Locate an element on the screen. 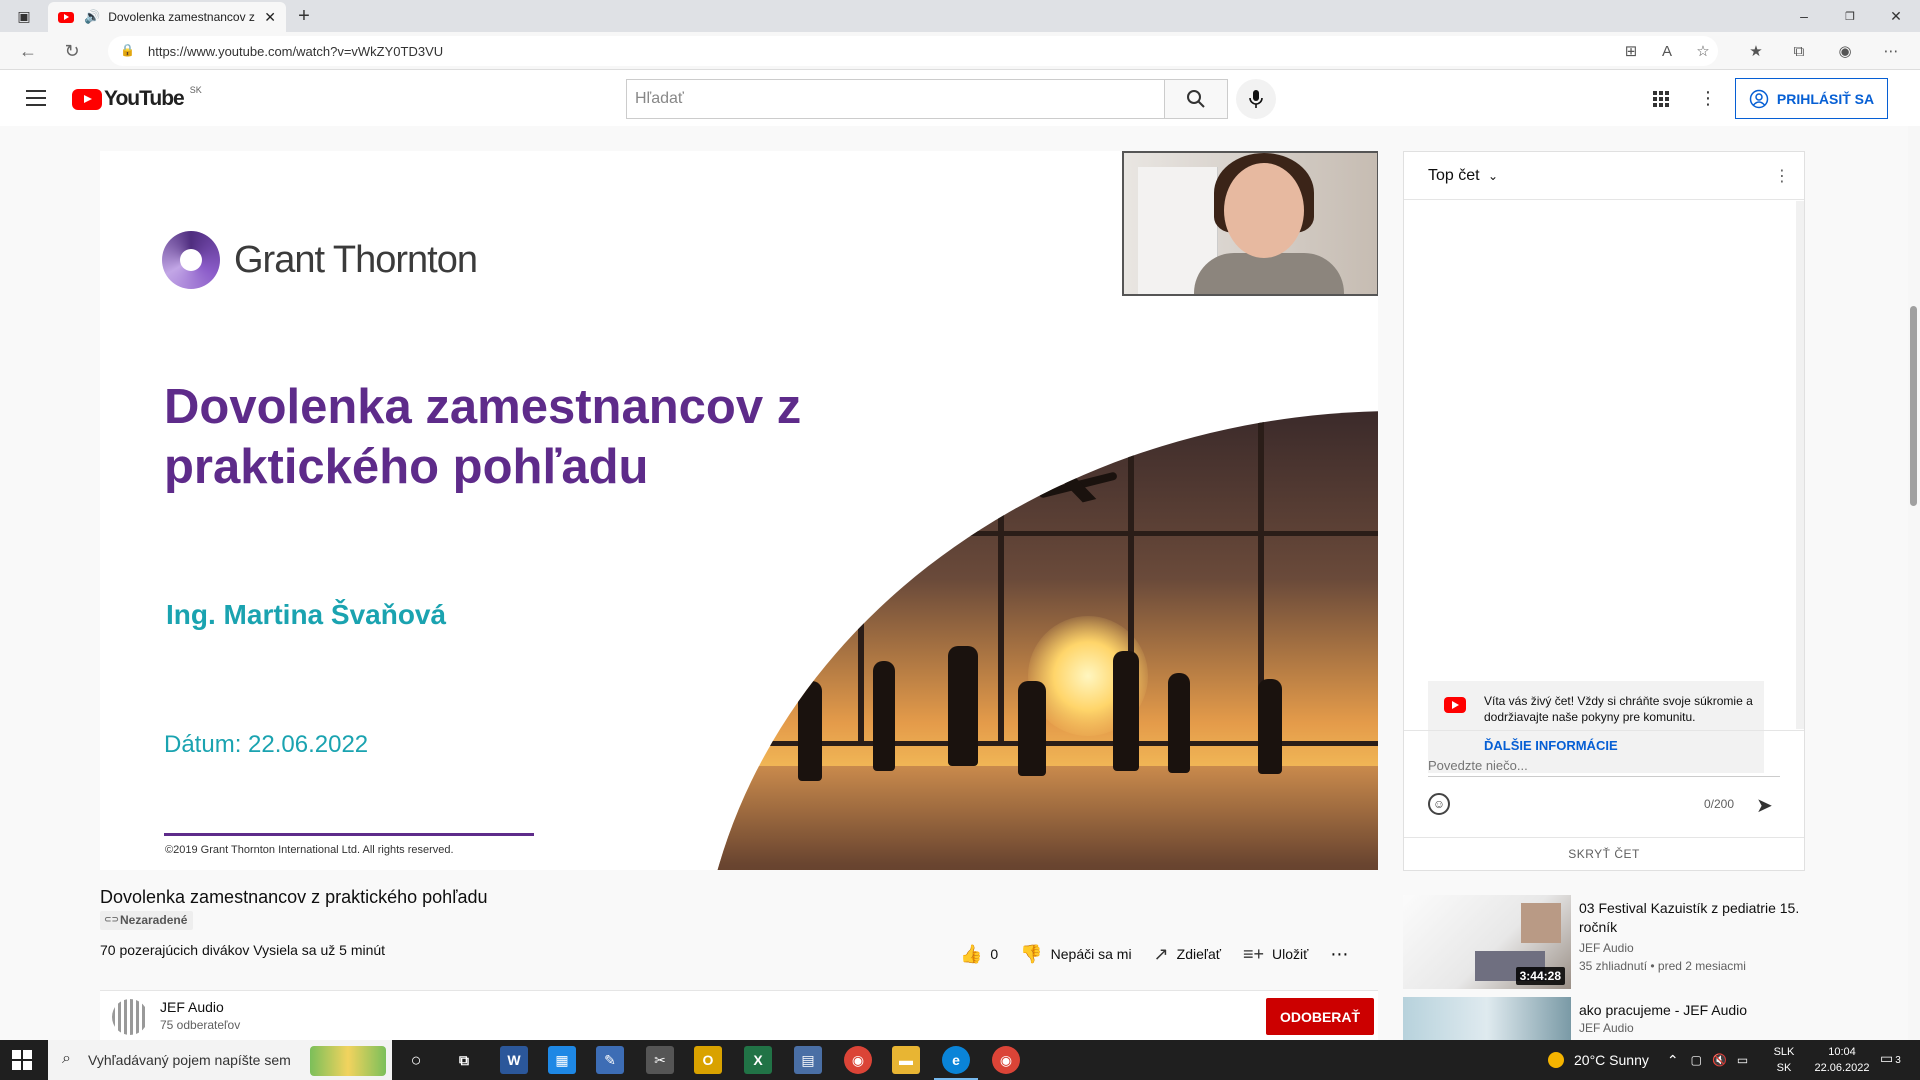 Image resolution: width=1920 pixels, height=1080 pixels. input-language: SLK SK is located at coordinates (1784, 1060).